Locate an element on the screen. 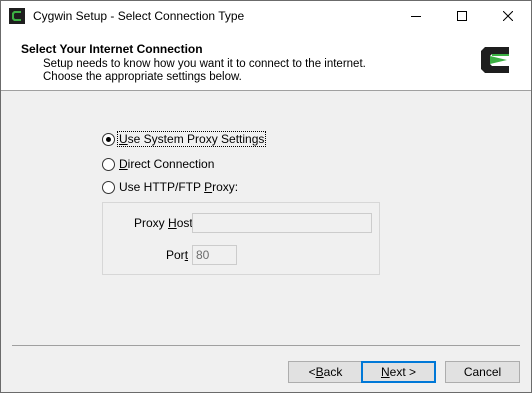 The image size is (532, 393). cygwin-logo-icon is located at coordinates (496, 60).